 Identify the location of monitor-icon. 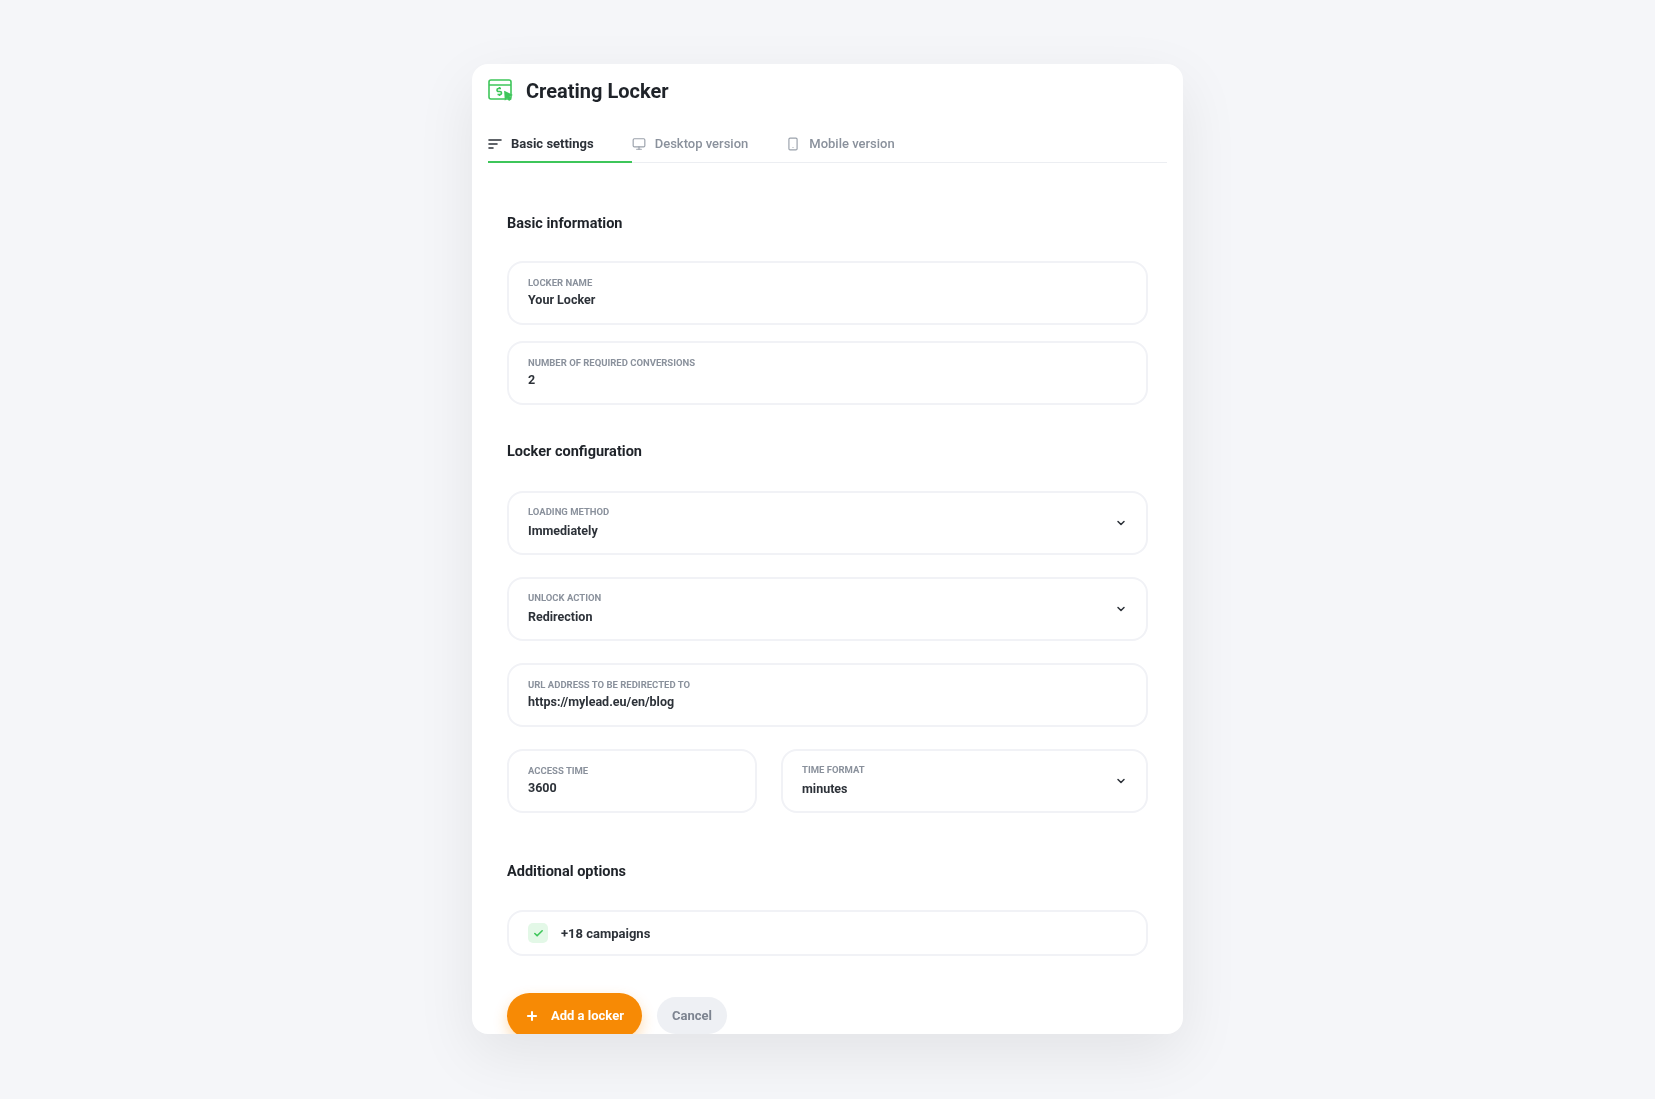
(638, 143).